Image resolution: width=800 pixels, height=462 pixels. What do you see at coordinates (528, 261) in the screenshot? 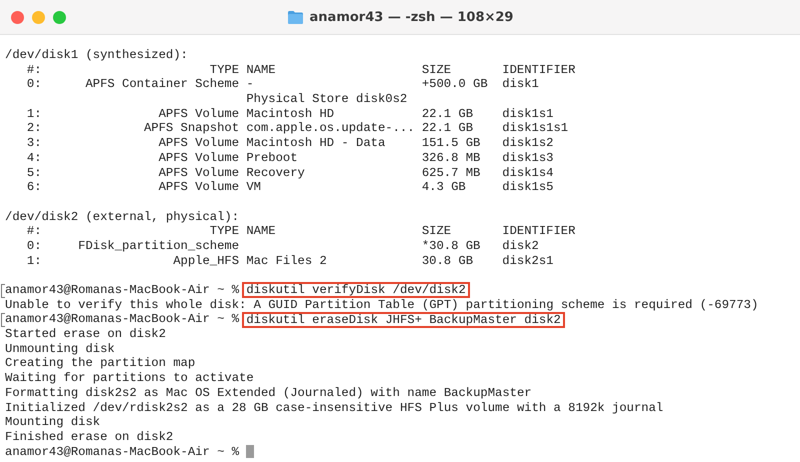
I see `table-cell: disk2s1` at bounding box center [528, 261].